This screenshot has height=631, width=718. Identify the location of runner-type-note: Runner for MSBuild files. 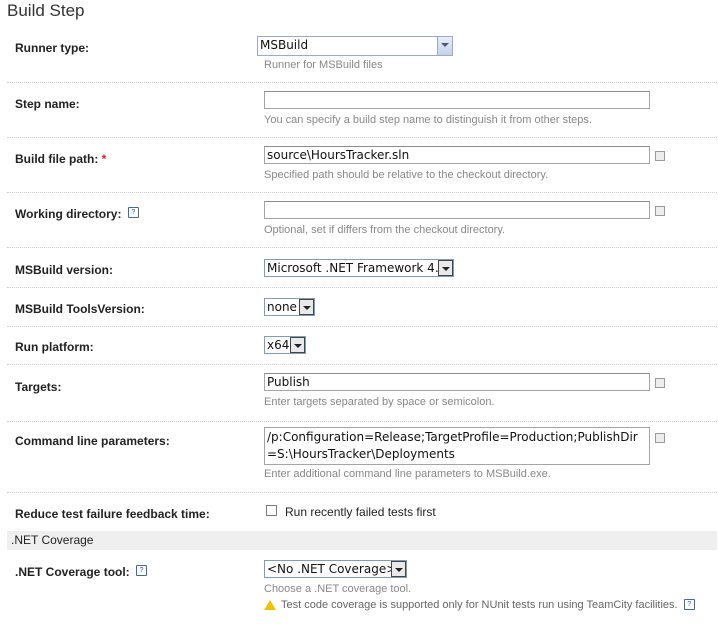
(323, 65).